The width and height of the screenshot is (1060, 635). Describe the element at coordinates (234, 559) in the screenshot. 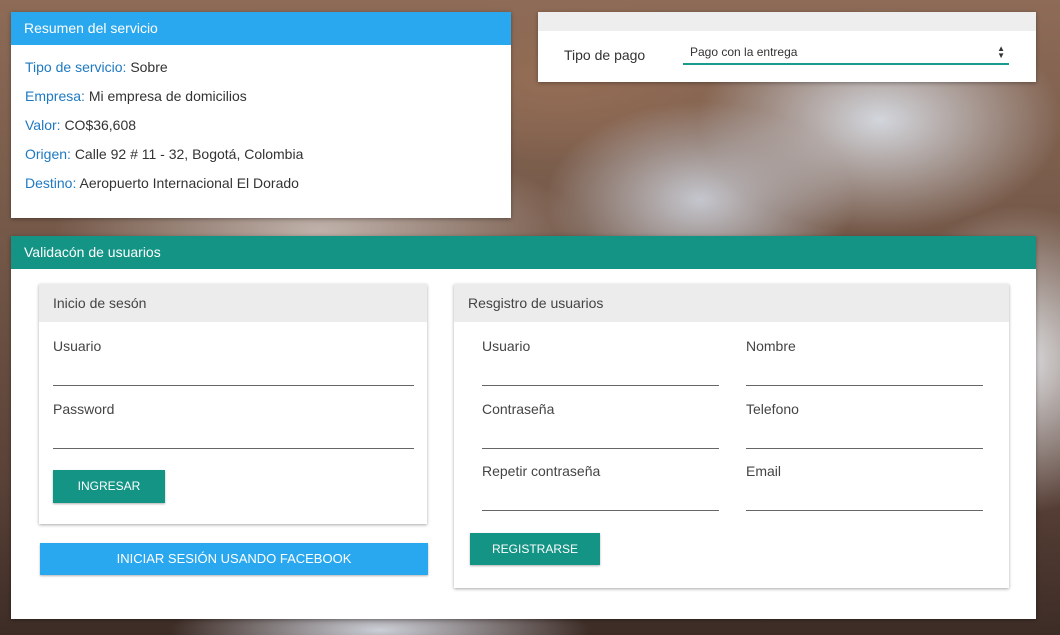

I see `facebook-login-button: INICIAR SESIÓN USANDO FACEBOOK` at that location.